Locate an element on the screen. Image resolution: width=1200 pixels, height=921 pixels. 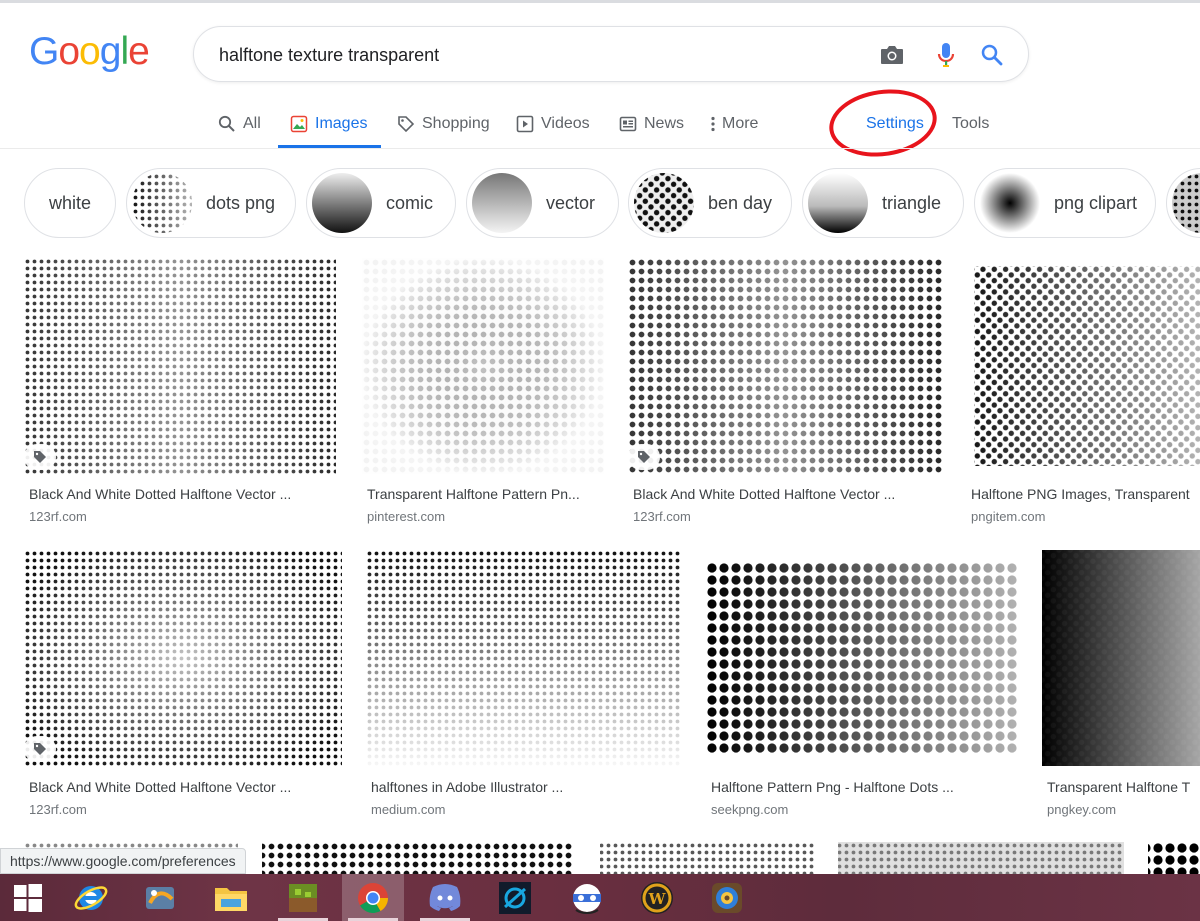
tab-label: More is located at coordinates (740, 123).